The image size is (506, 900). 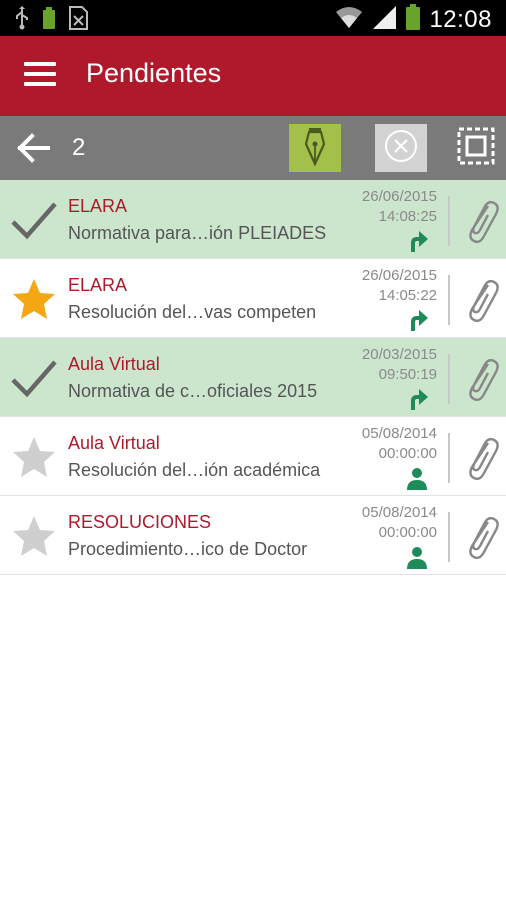 I want to click on selected-count: 2, so click(x=79, y=147).